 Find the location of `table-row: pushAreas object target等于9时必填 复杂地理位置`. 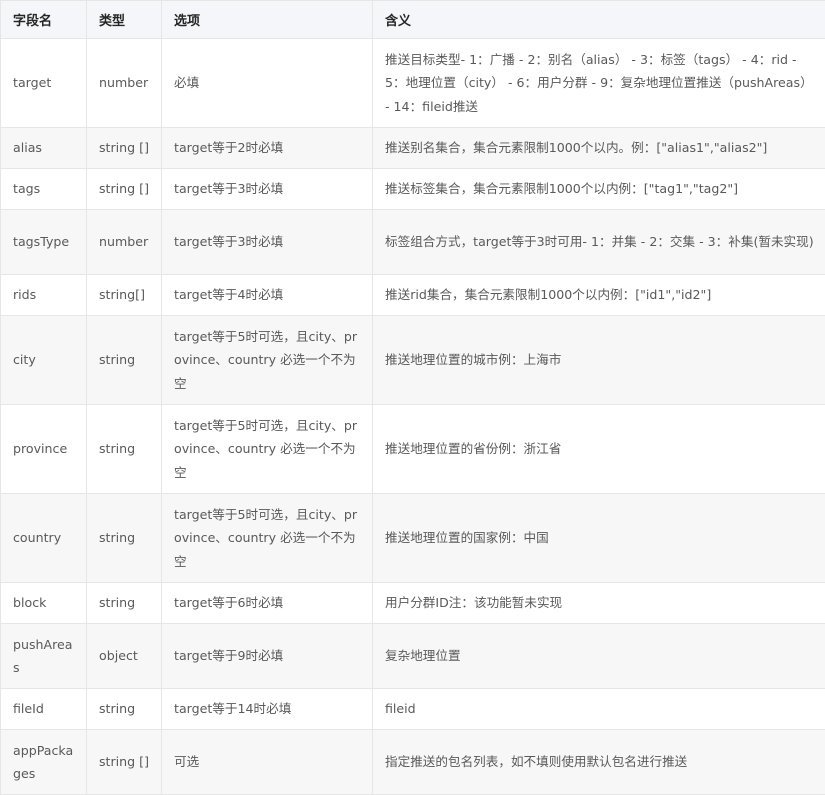

table-row: pushAreas object target等于9时必填 复杂地理位置 is located at coordinates (413, 656).